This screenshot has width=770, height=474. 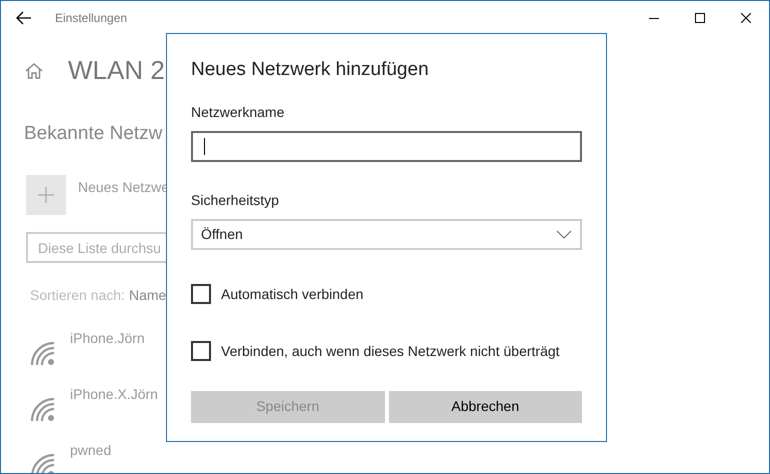 I want to click on network-name-field, so click(x=386, y=146).